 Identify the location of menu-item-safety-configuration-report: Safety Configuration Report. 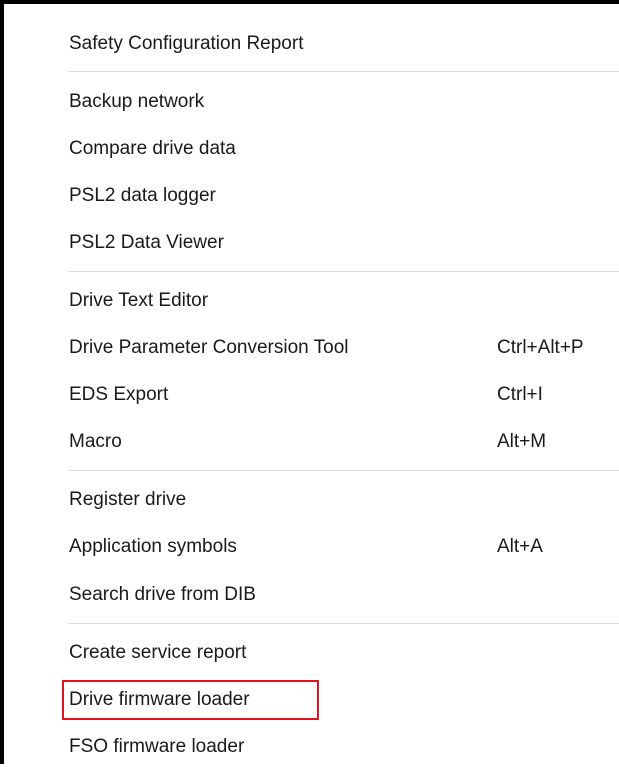
(311, 44).